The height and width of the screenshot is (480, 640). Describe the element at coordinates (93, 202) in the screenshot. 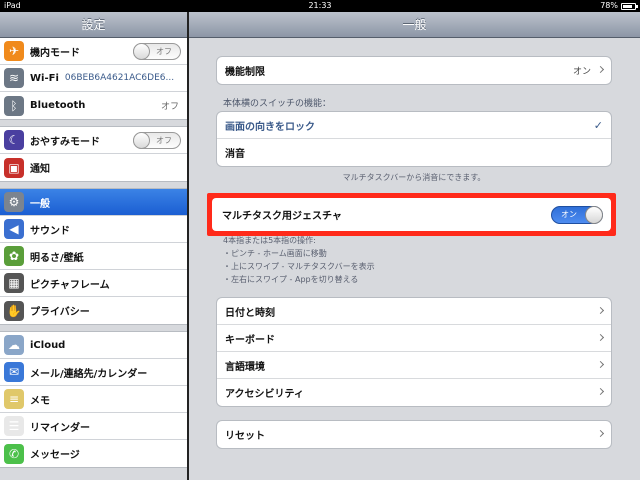

I see `sidebar-item: ⚙ 一般` at that location.